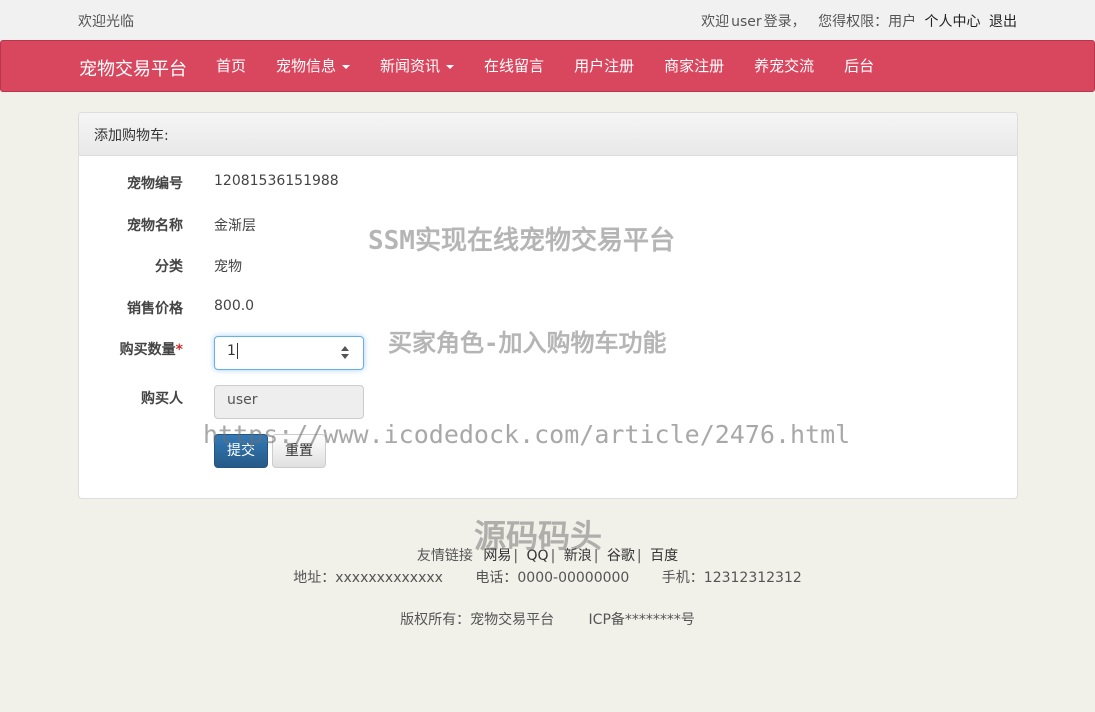 The height and width of the screenshot is (712, 1095). What do you see at coordinates (289, 402) in the screenshot?
I see `buyer-field: user` at bounding box center [289, 402].